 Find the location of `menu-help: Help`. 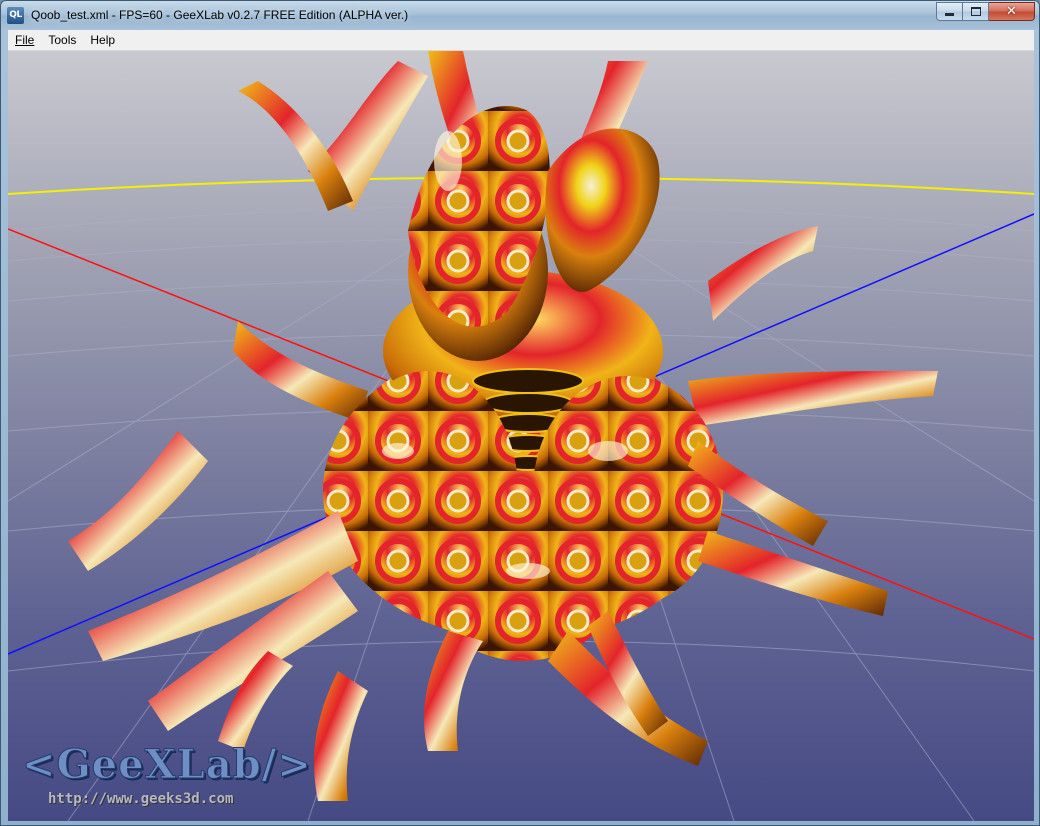

menu-help: Help is located at coordinates (102, 40).